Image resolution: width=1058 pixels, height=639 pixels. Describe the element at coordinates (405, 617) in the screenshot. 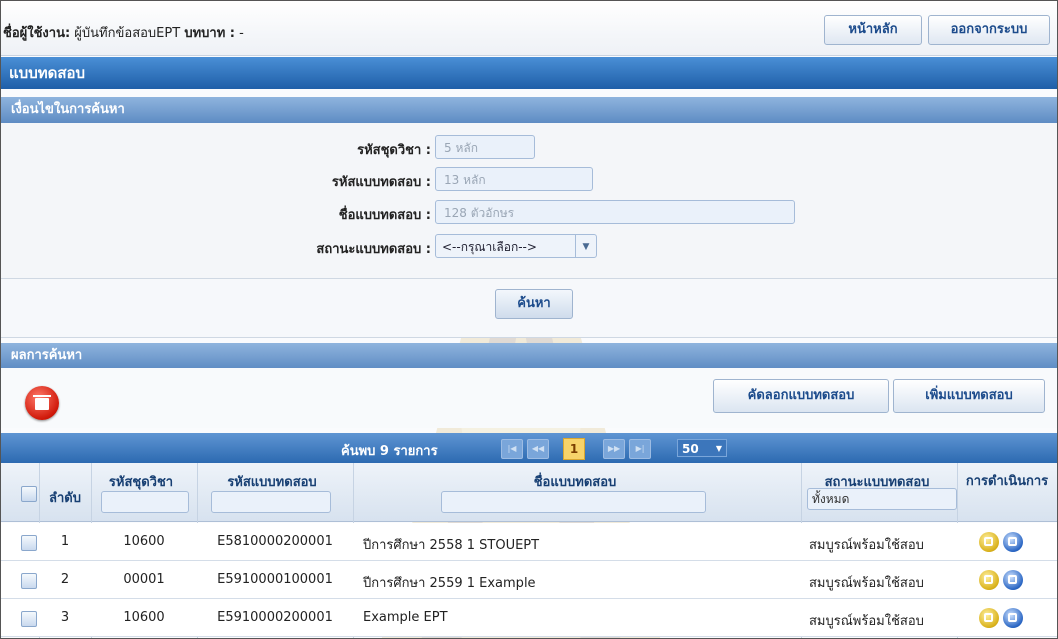

I see `row-test-name: Example EPT` at that location.